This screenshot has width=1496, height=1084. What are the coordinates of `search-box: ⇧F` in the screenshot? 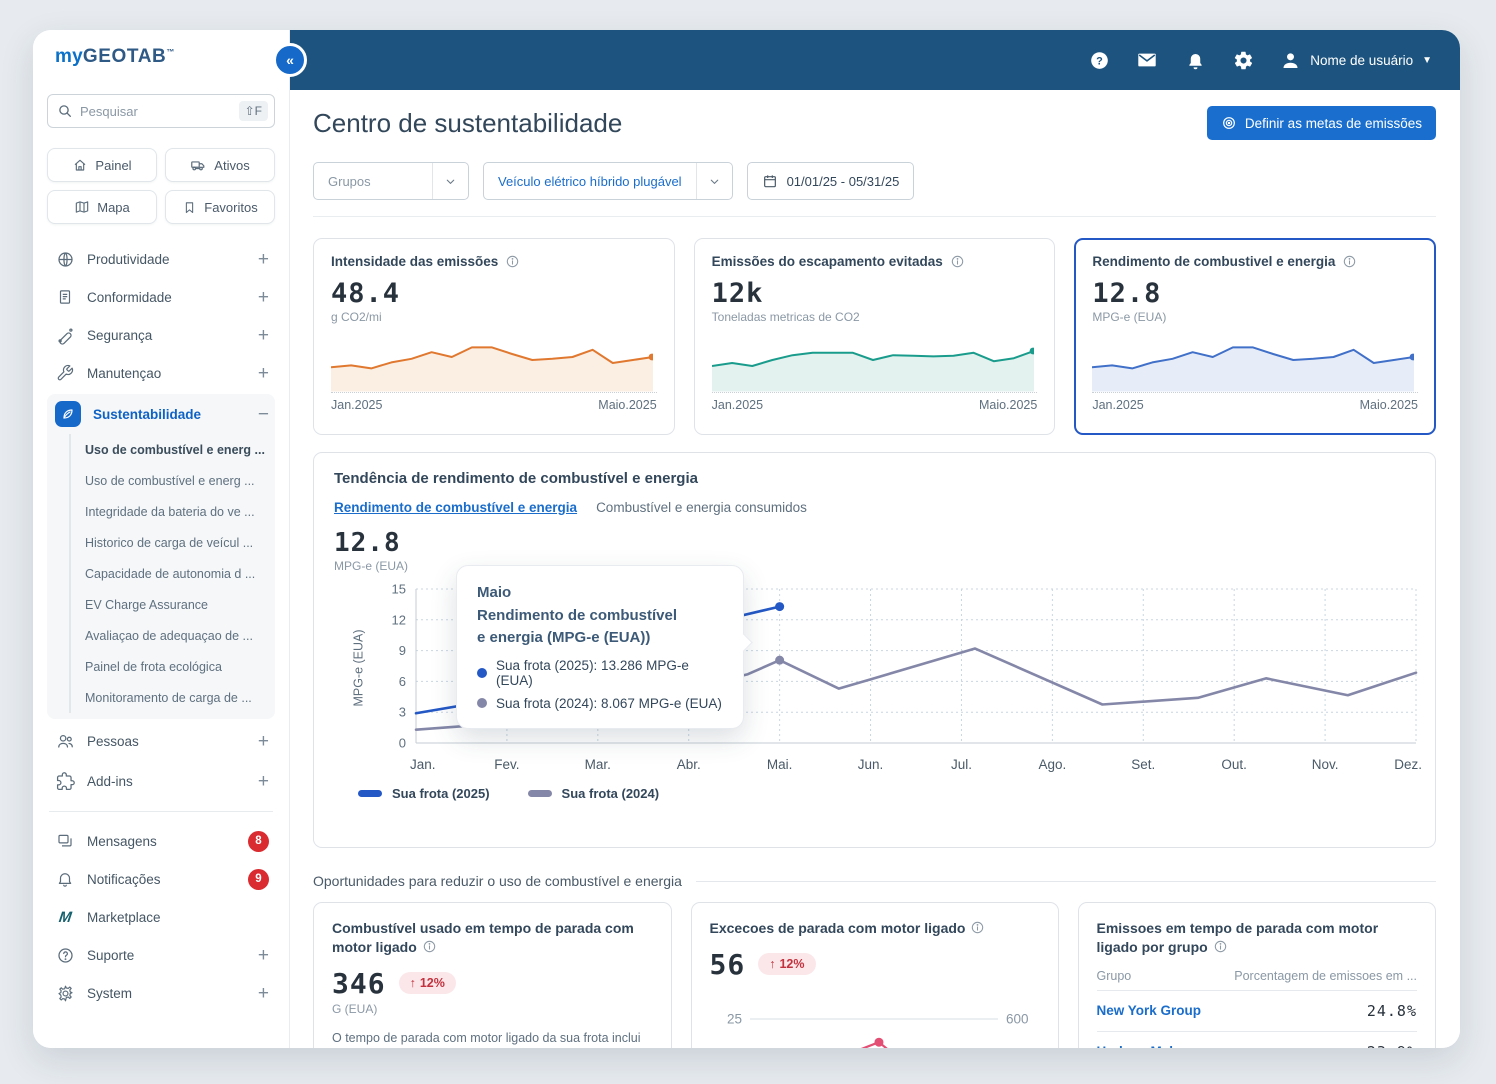 It's located at (161, 111).